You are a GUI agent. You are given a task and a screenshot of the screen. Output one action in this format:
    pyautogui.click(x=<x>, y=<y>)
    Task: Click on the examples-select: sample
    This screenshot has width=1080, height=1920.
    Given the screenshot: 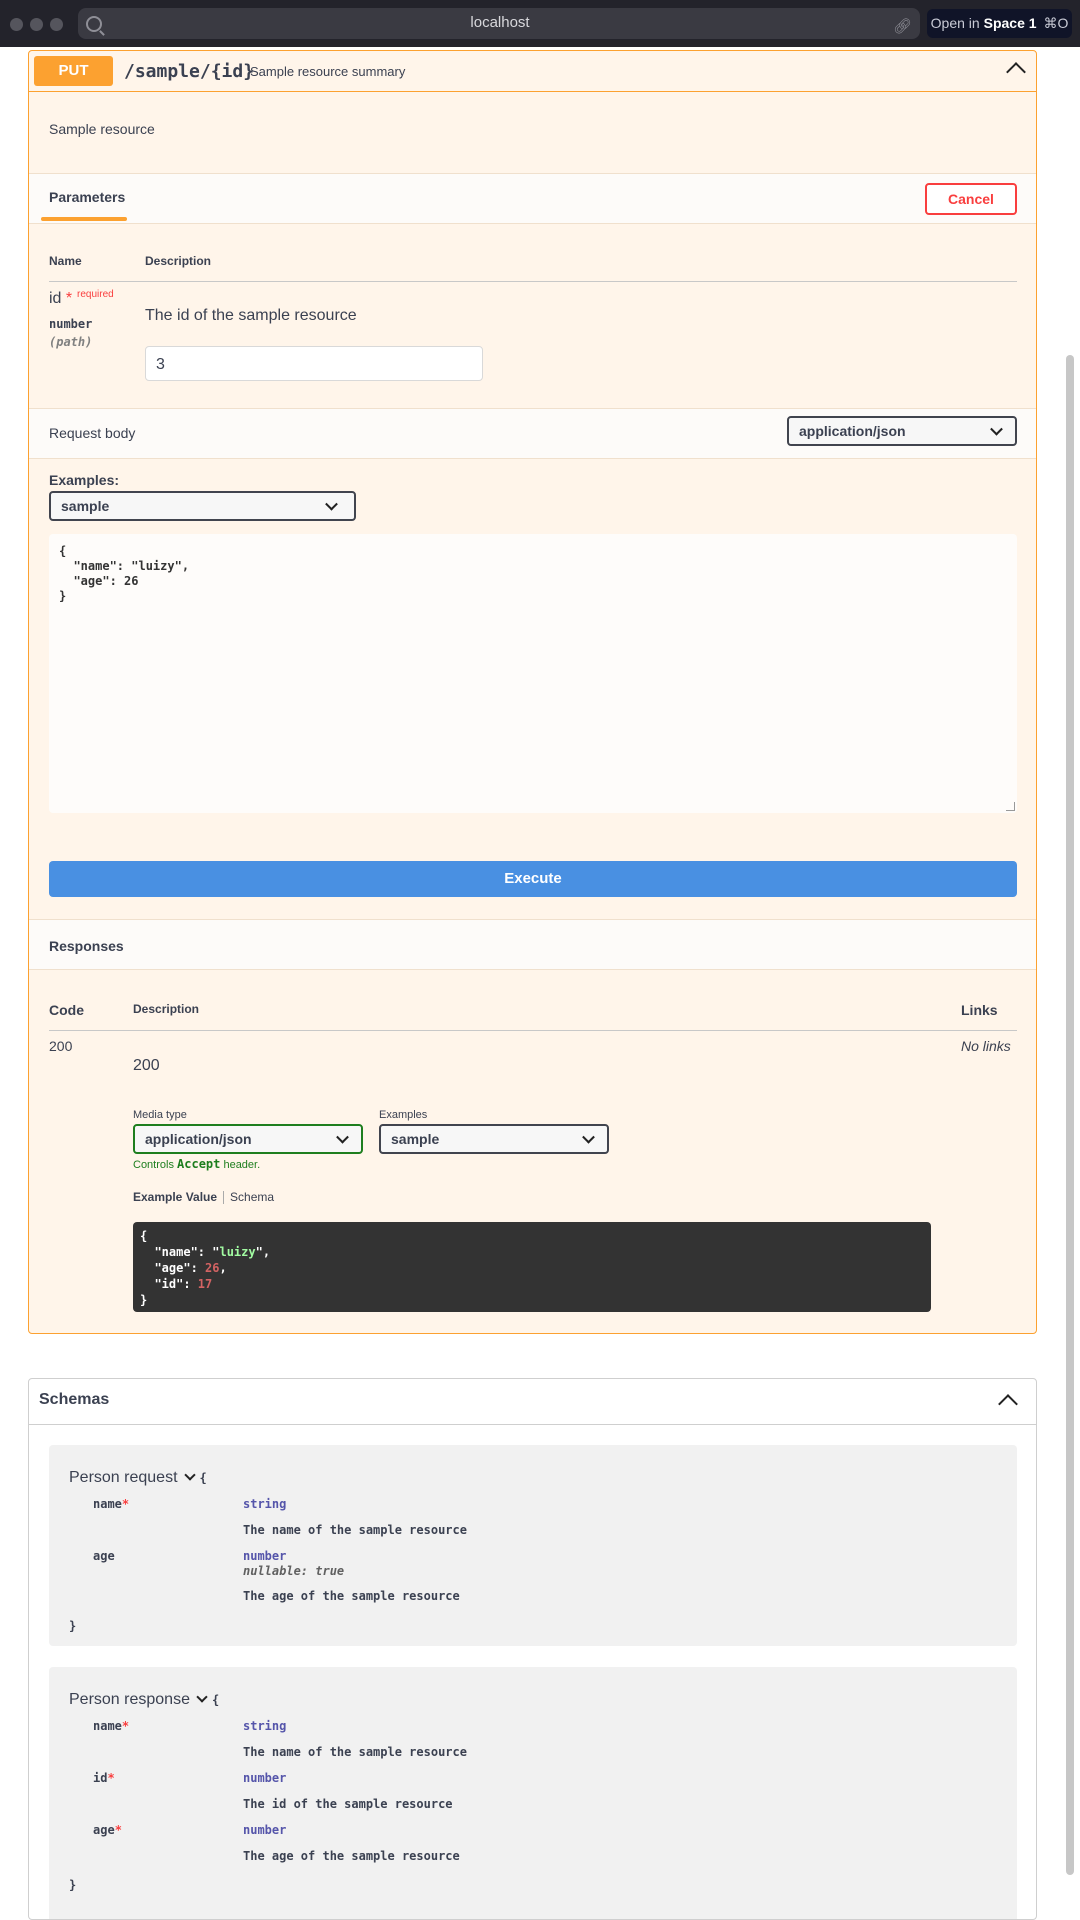 What is the action you would take?
    pyautogui.click(x=202, y=506)
    